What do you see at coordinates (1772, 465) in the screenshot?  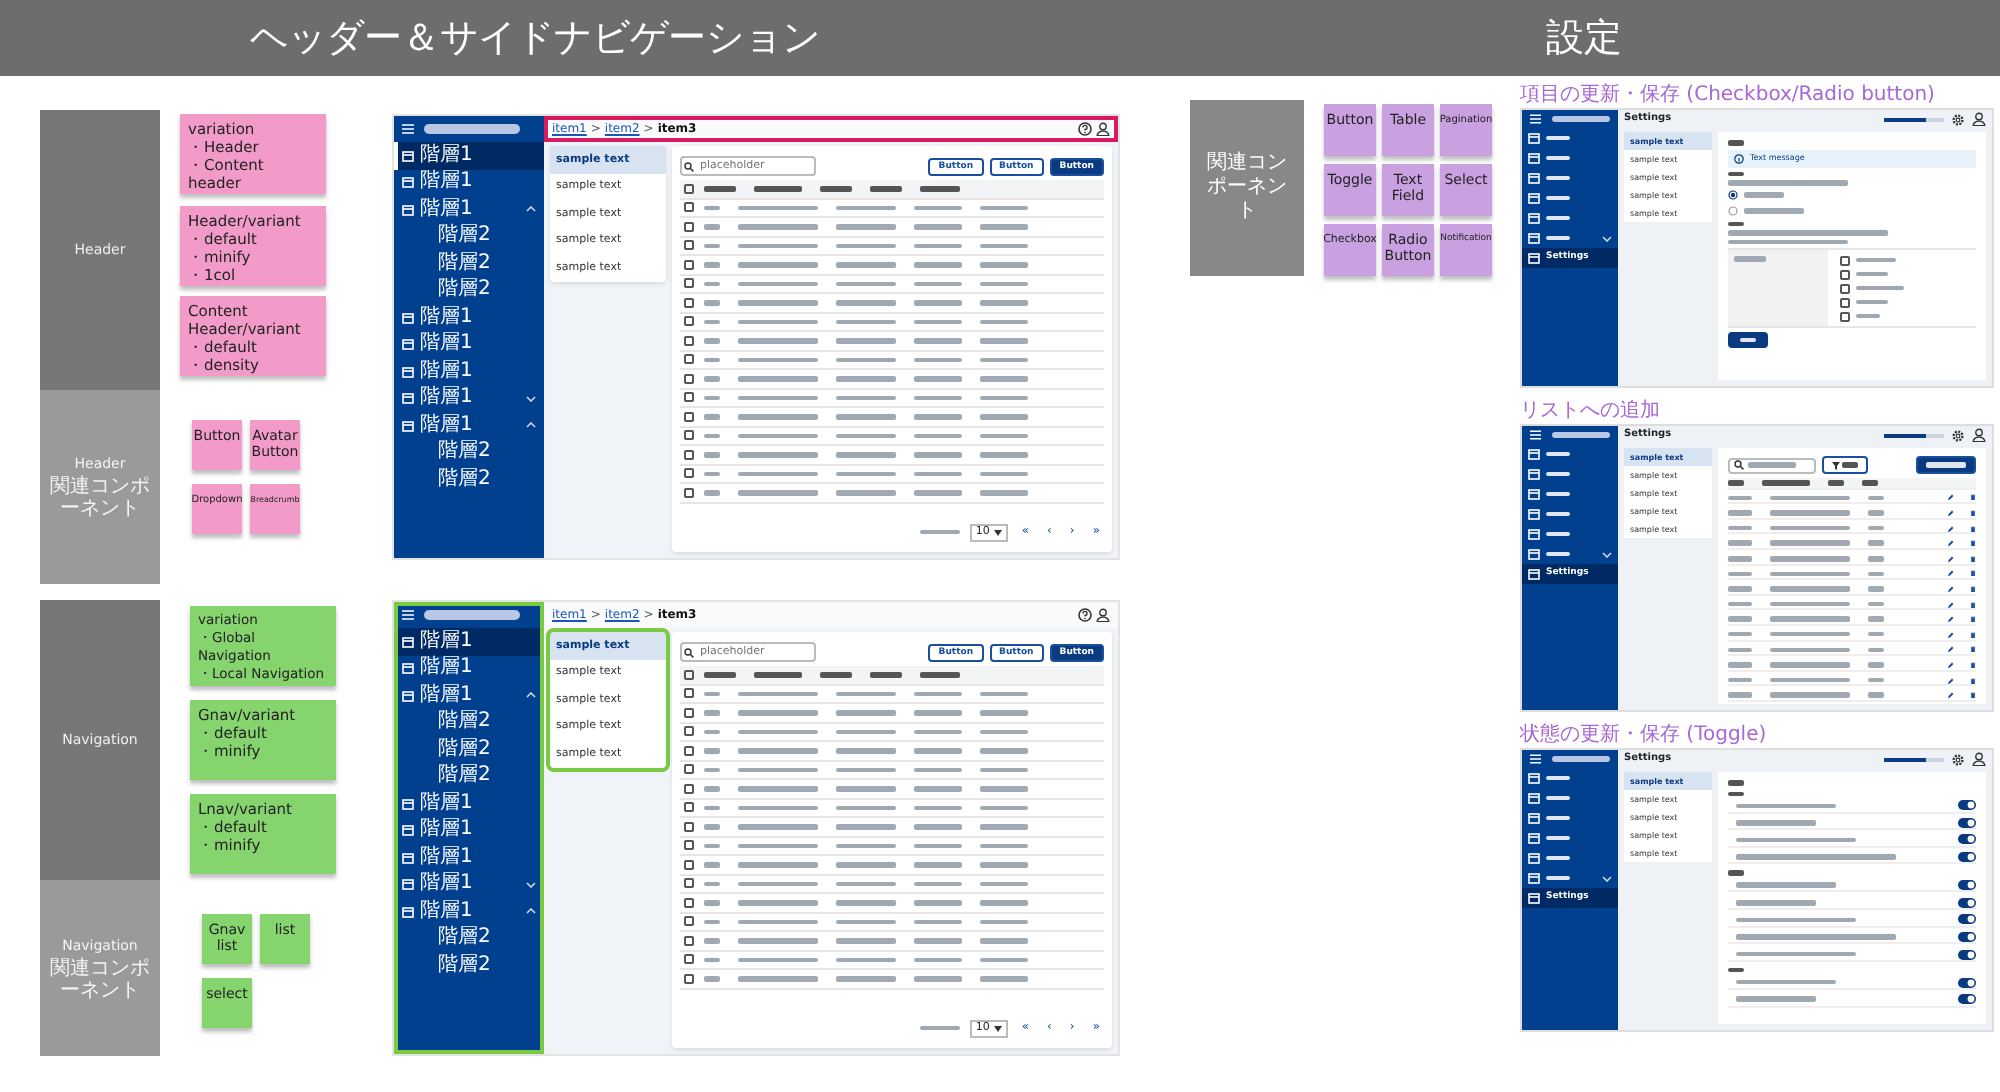 I see `search-field` at bounding box center [1772, 465].